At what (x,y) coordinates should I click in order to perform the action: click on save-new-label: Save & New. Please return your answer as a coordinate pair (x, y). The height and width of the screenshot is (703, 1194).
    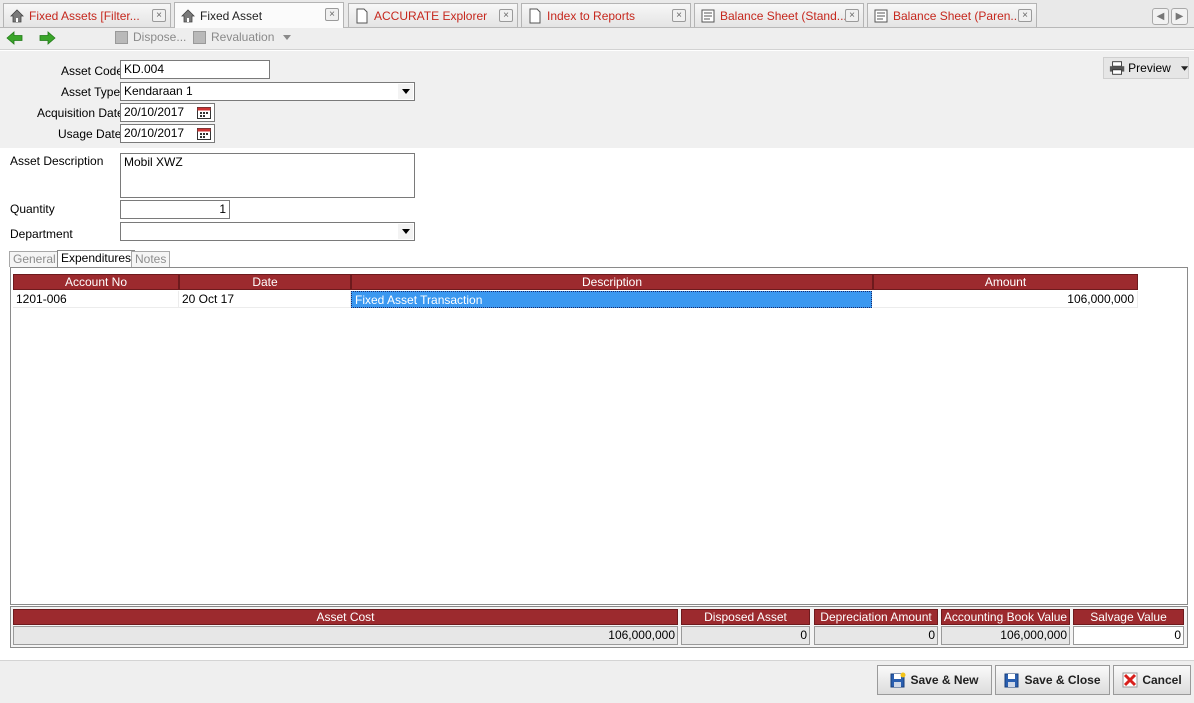
    Looking at the image, I should click on (944, 680).